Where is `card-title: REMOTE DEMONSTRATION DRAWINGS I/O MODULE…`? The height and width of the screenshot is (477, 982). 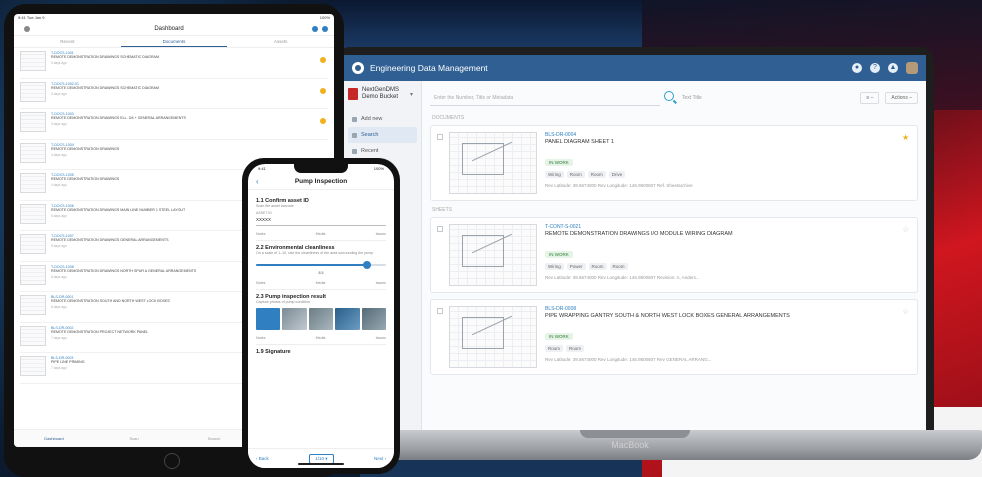
card-title: REMOTE DEMONSTRATION DRAWINGS I/O MODULE… is located at coordinates (639, 234).